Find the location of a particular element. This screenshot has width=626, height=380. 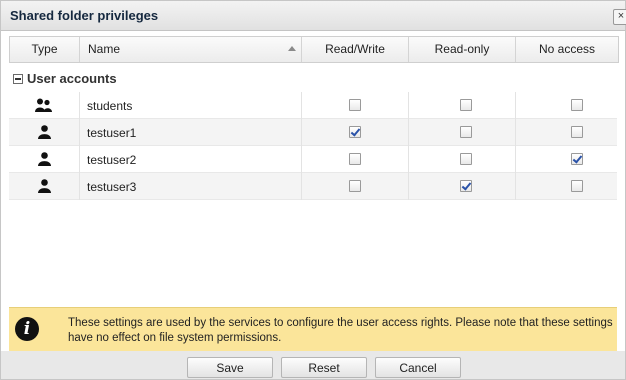

cancel-button: Cancel is located at coordinates (418, 367).